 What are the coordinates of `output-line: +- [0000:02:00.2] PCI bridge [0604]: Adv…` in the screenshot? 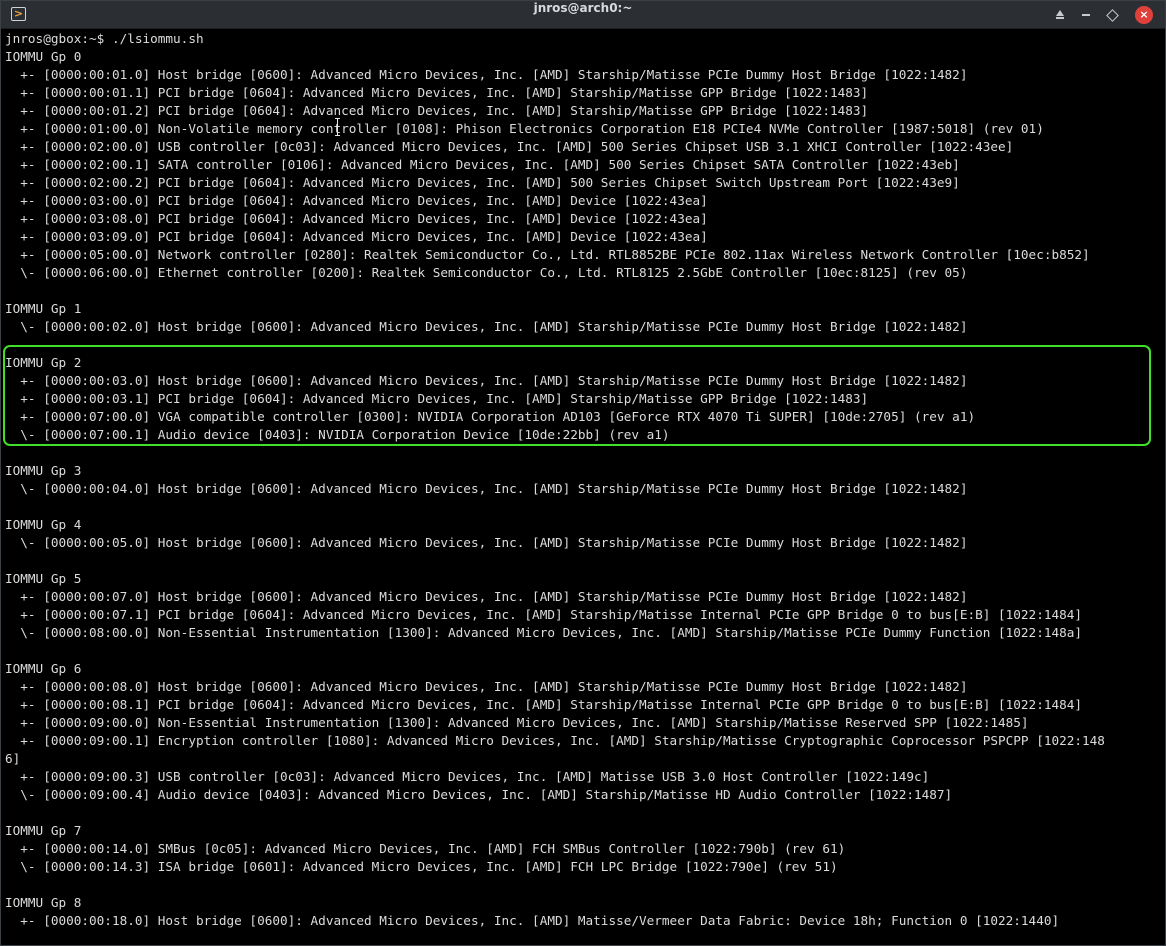 It's located at (482, 182).